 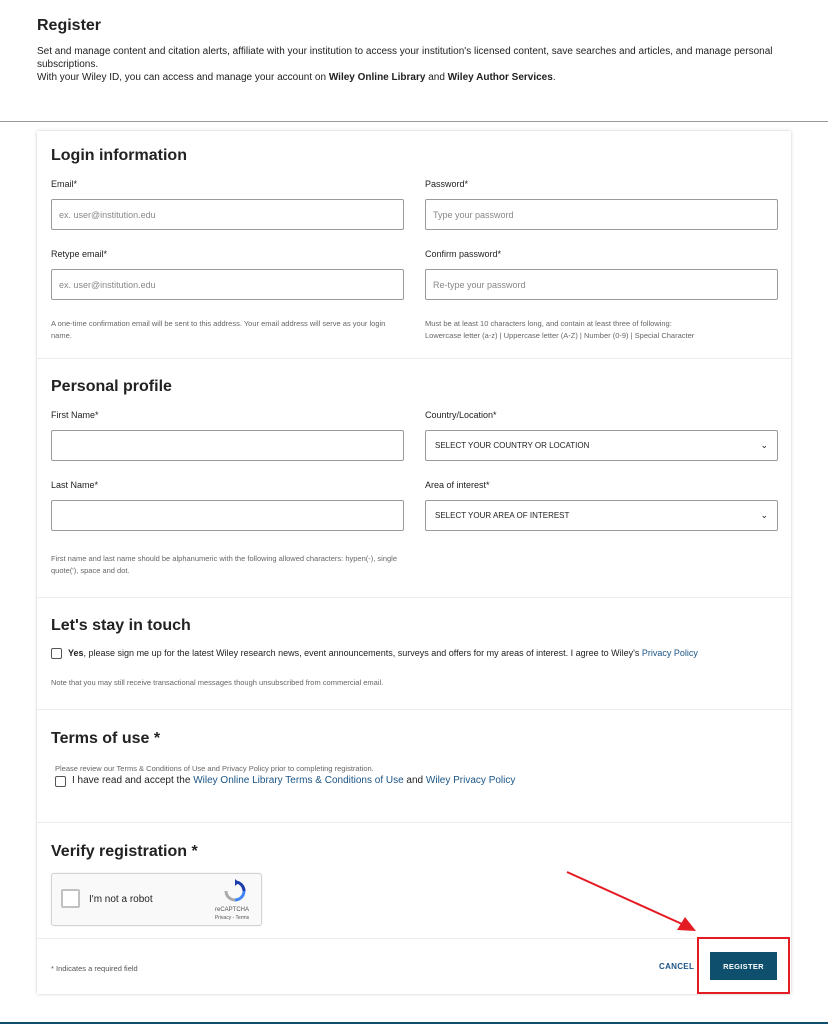 What do you see at coordinates (502, 515) in the screenshot?
I see `interest-selected-value: SELECT YOUR AREA OF INTEREST` at bounding box center [502, 515].